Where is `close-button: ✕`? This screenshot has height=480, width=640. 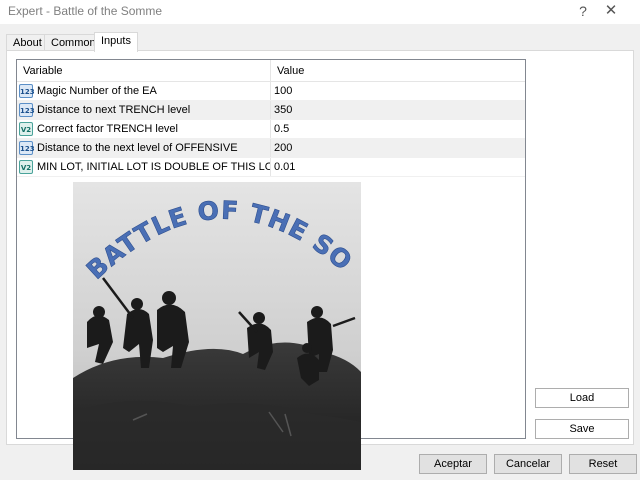 close-button: ✕ is located at coordinates (611, 12).